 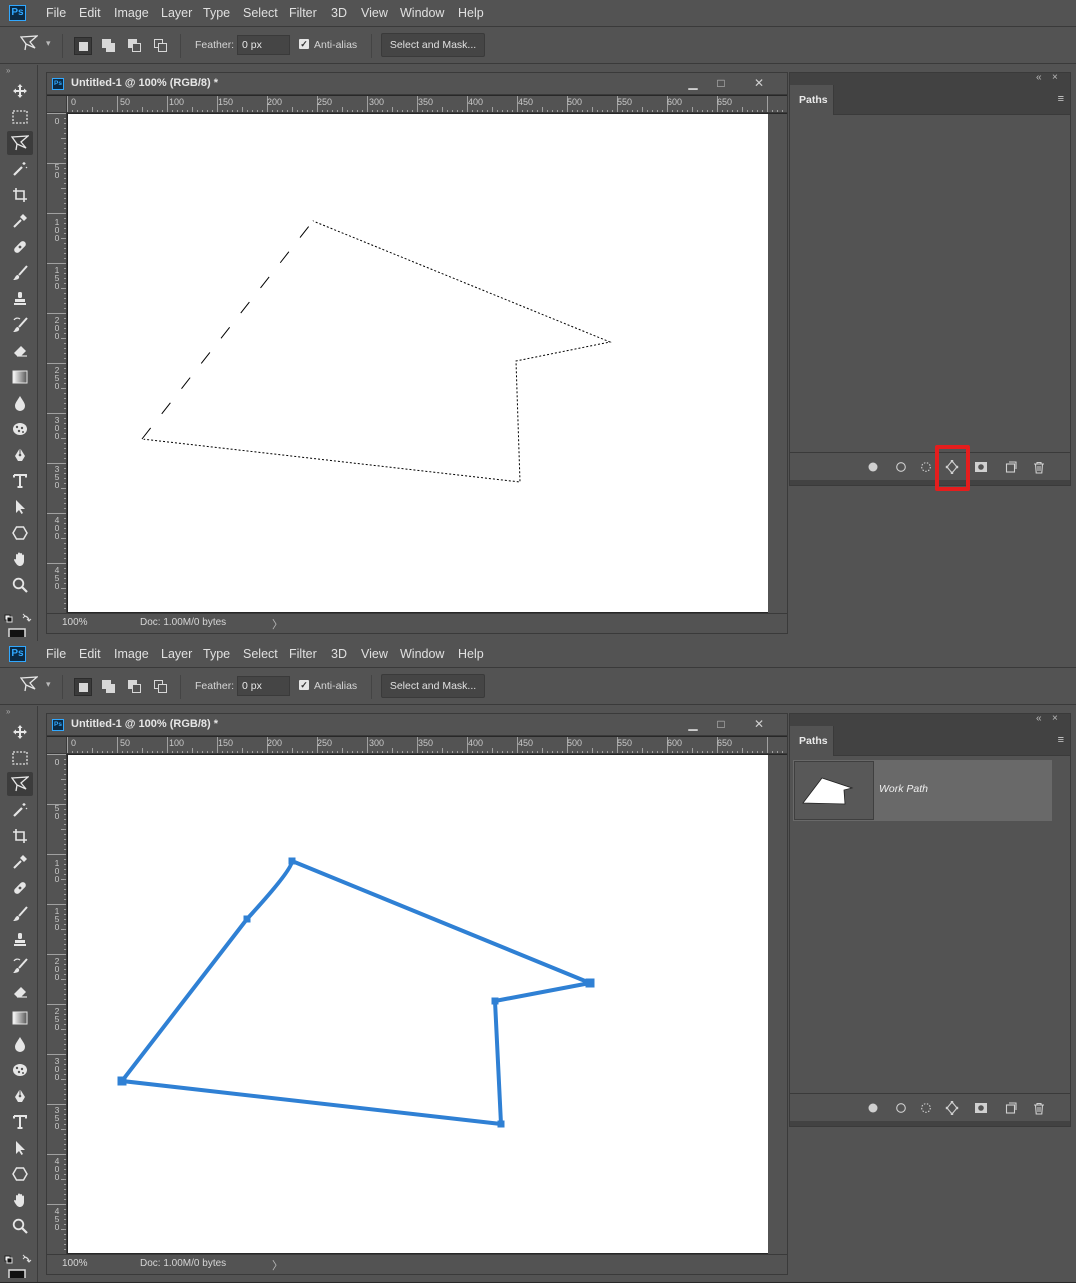 What do you see at coordinates (374, 654) in the screenshot?
I see `menu-view: View` at bounding box center [374, 654].